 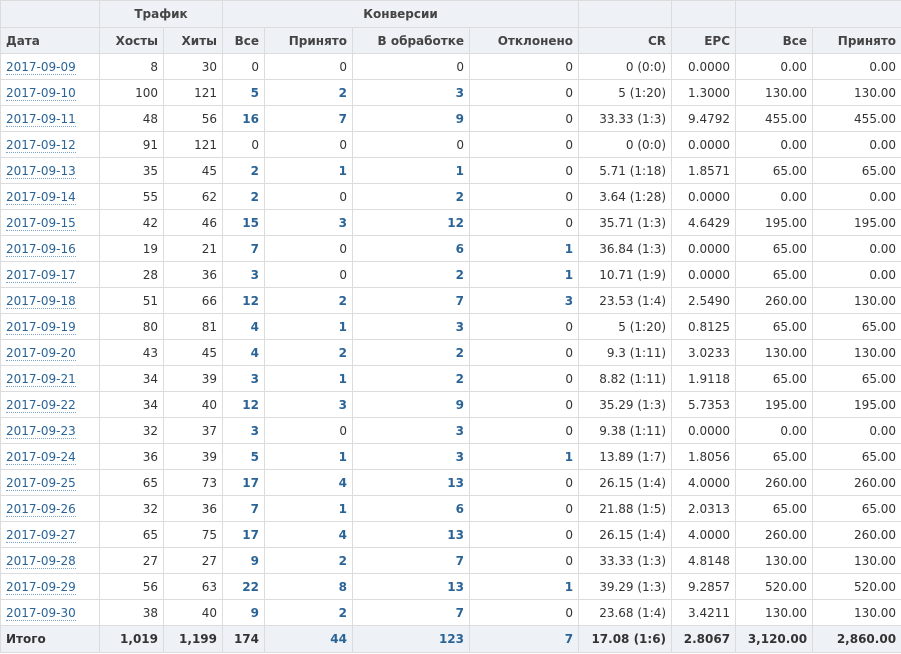 I want to click on date-link: 2017-09-14, so click(x=41, y=197).